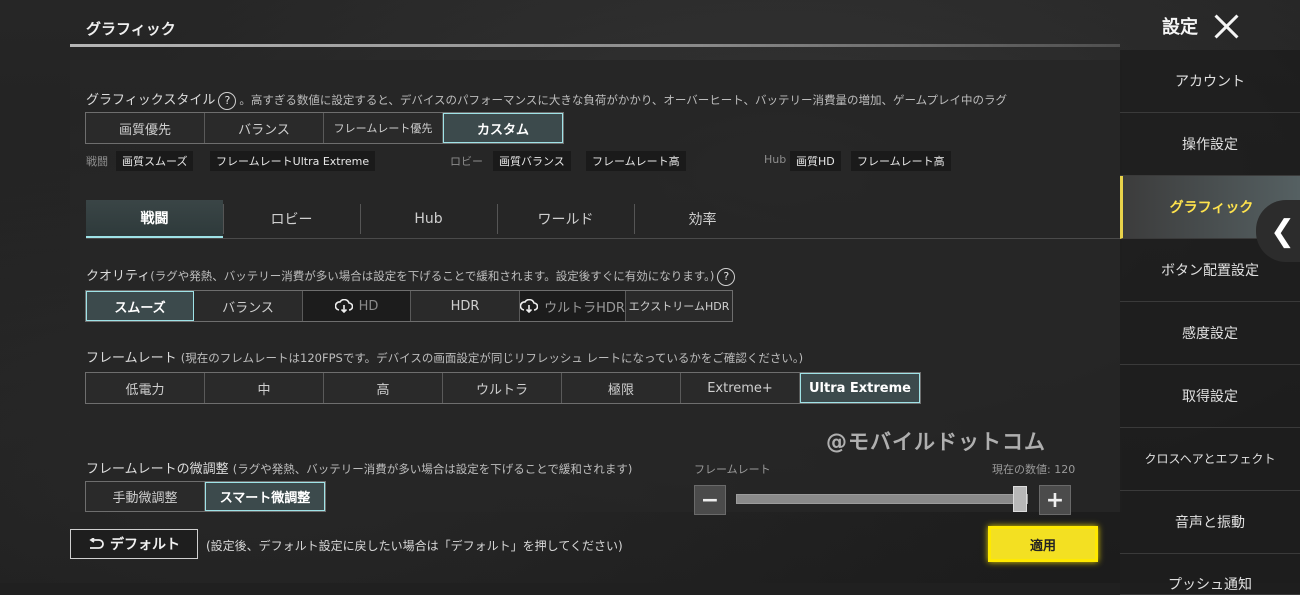  I want to click on quality-label: クオリティ, so click(118, 276).